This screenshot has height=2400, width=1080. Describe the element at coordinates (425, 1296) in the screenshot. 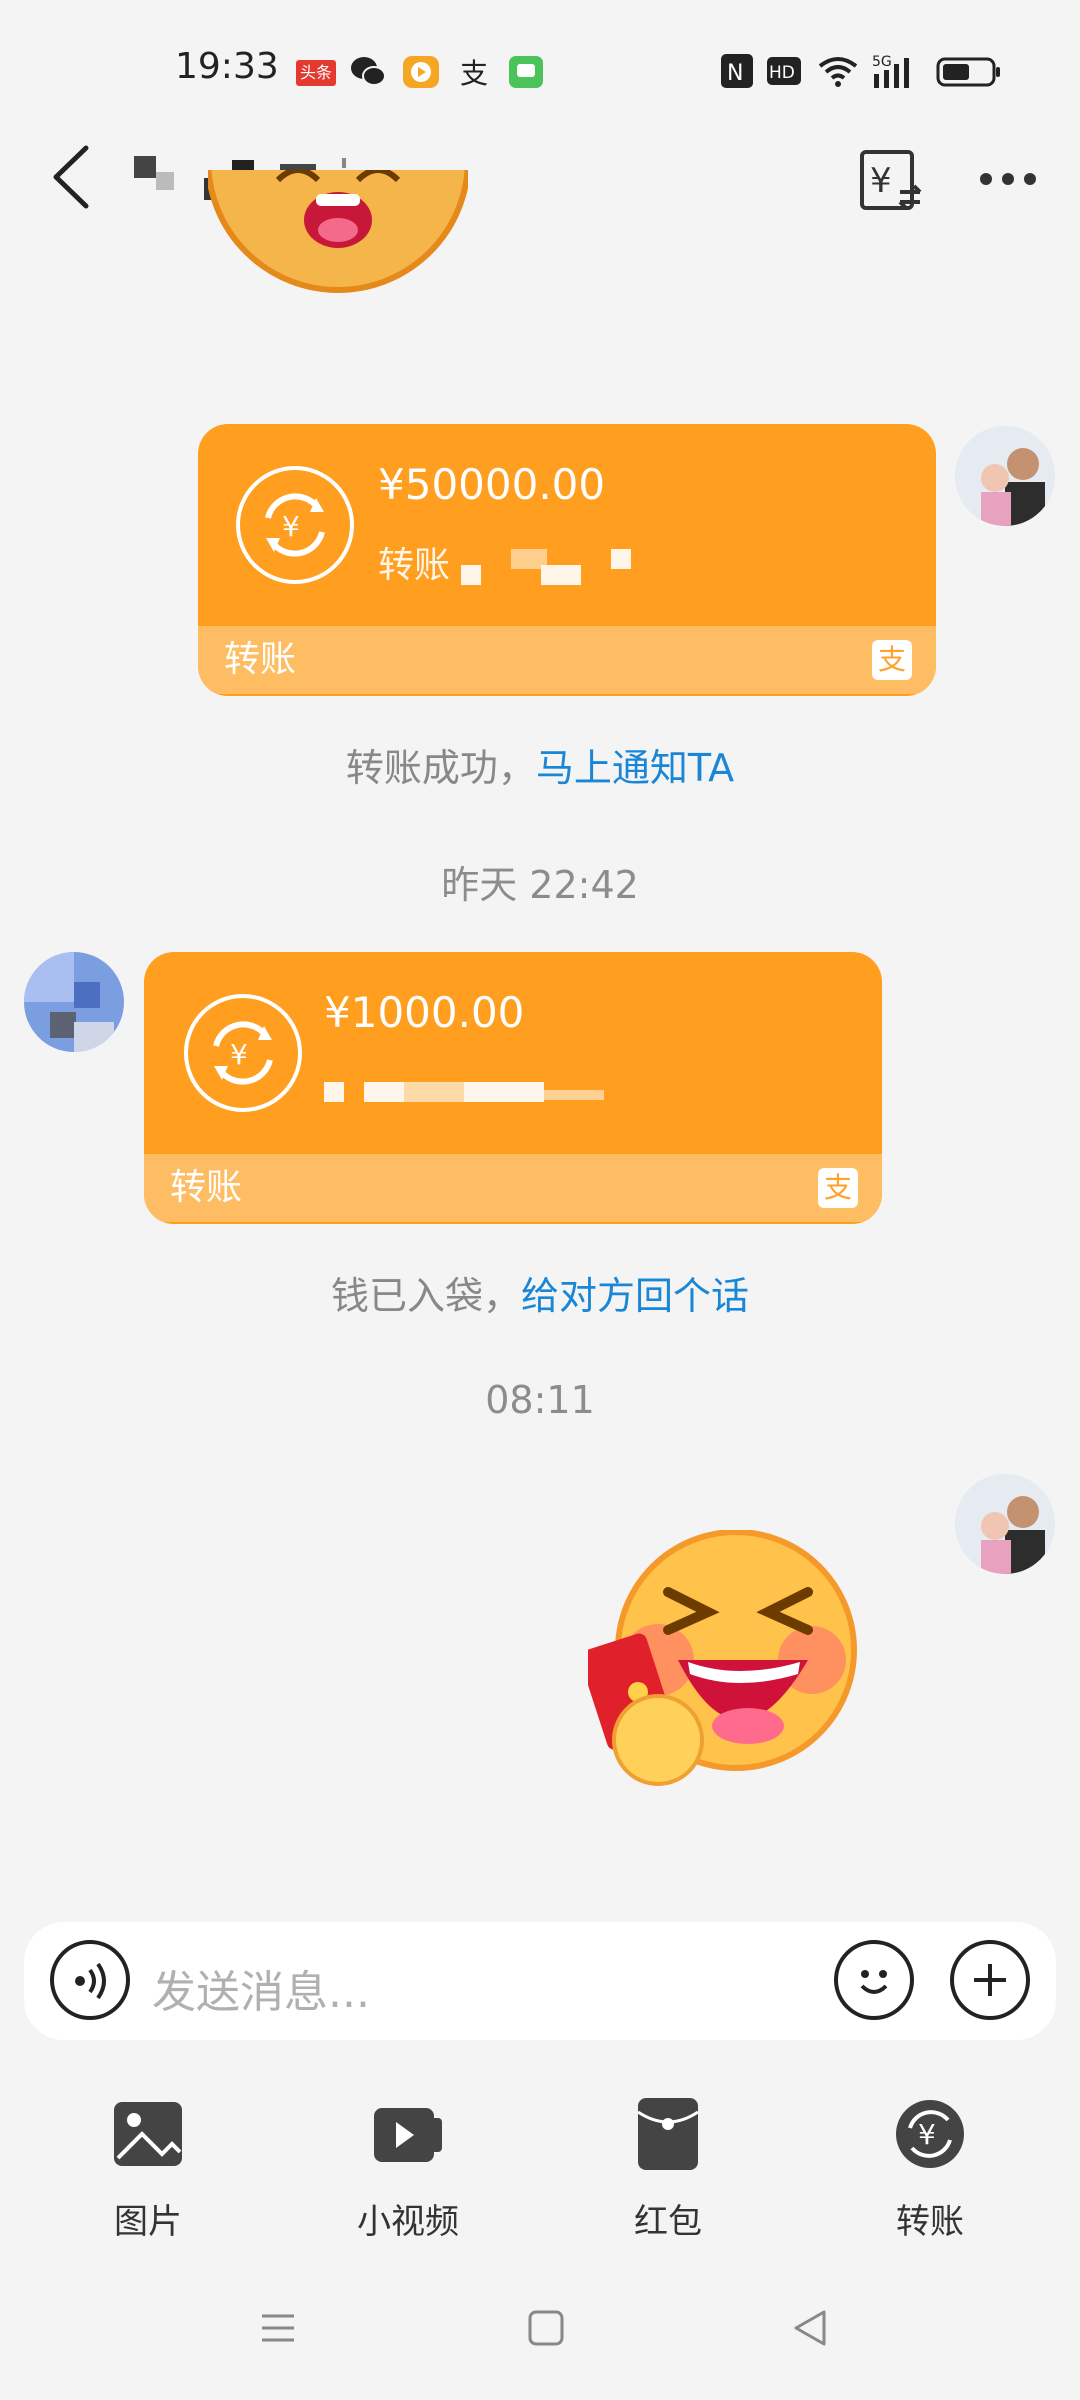

I see `notice-text: 钱已入袋，` at that location.